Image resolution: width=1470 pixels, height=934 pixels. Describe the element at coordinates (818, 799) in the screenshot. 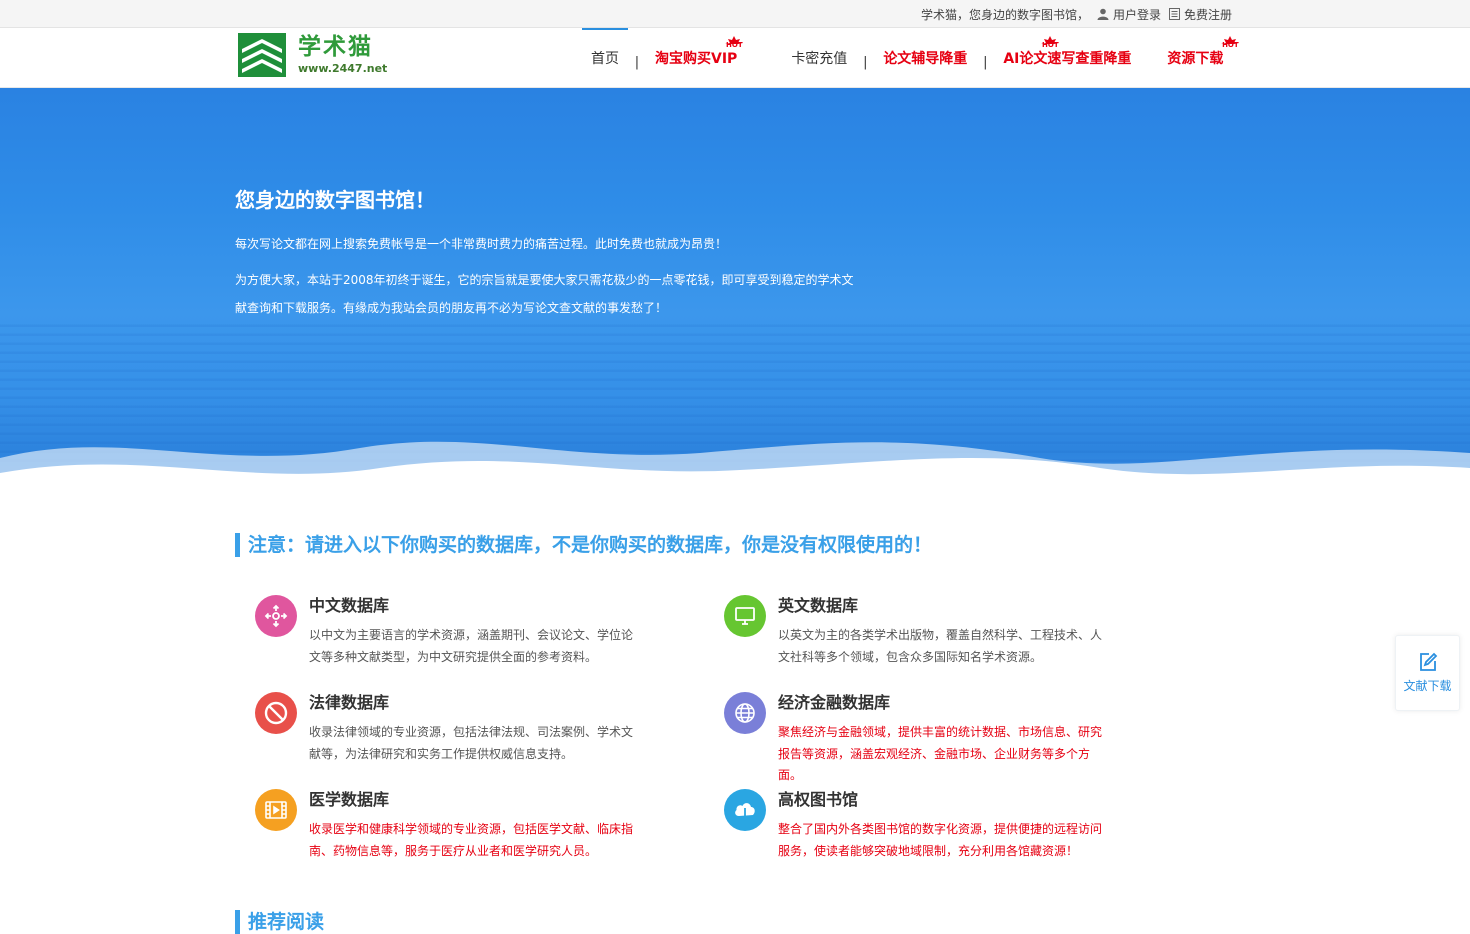

I see `database-title: 高权图书馆` at that location.